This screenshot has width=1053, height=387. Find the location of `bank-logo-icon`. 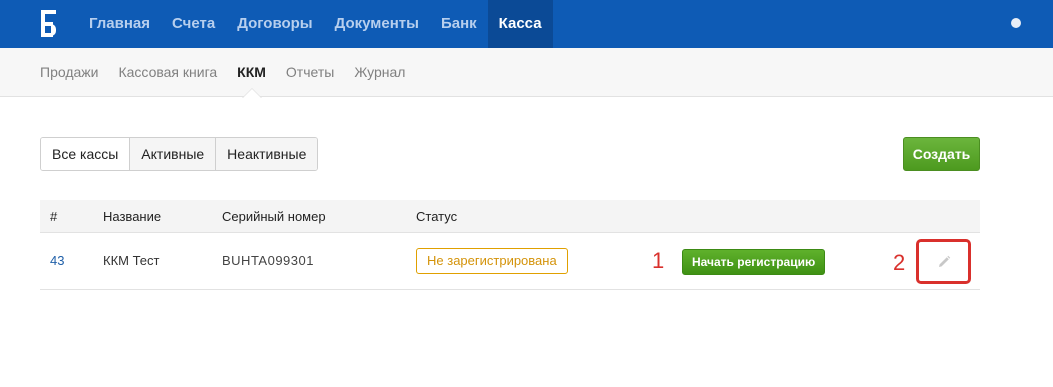

bank-logo-icon is located at coordinates (48, 24).